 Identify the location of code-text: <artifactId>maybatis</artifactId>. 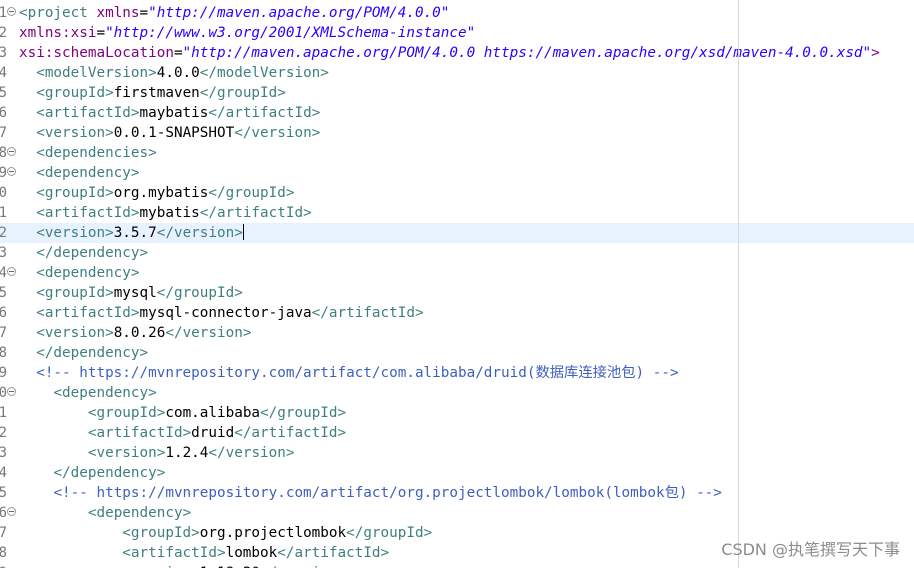
(178, 113).